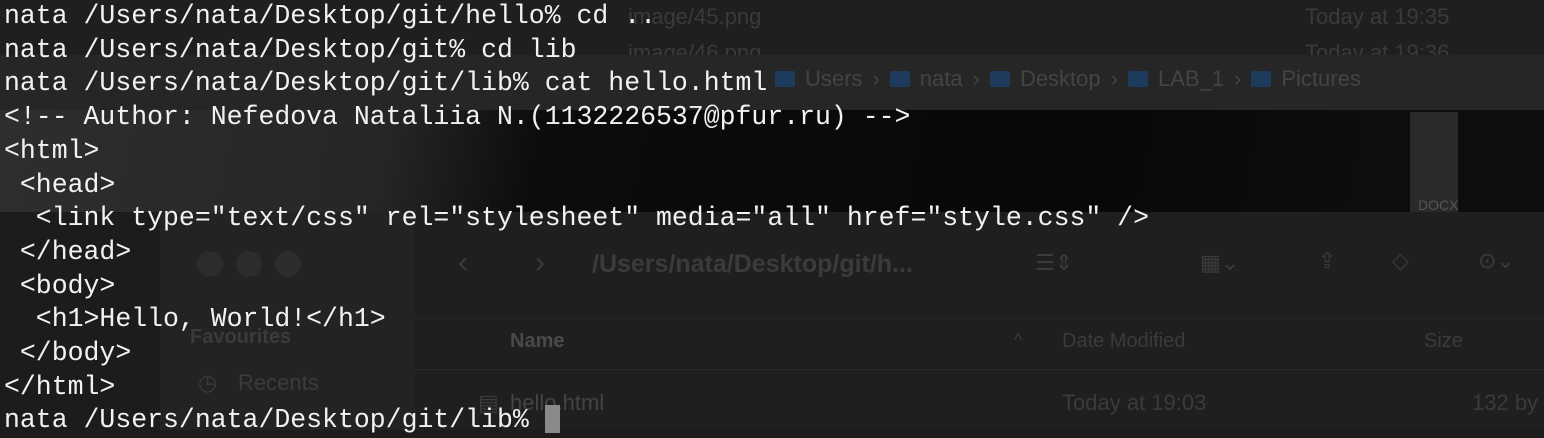 Image resolution: width=1544 pixels, height=438 pixels. I want to click on folder-icon, so click(1261, 79).